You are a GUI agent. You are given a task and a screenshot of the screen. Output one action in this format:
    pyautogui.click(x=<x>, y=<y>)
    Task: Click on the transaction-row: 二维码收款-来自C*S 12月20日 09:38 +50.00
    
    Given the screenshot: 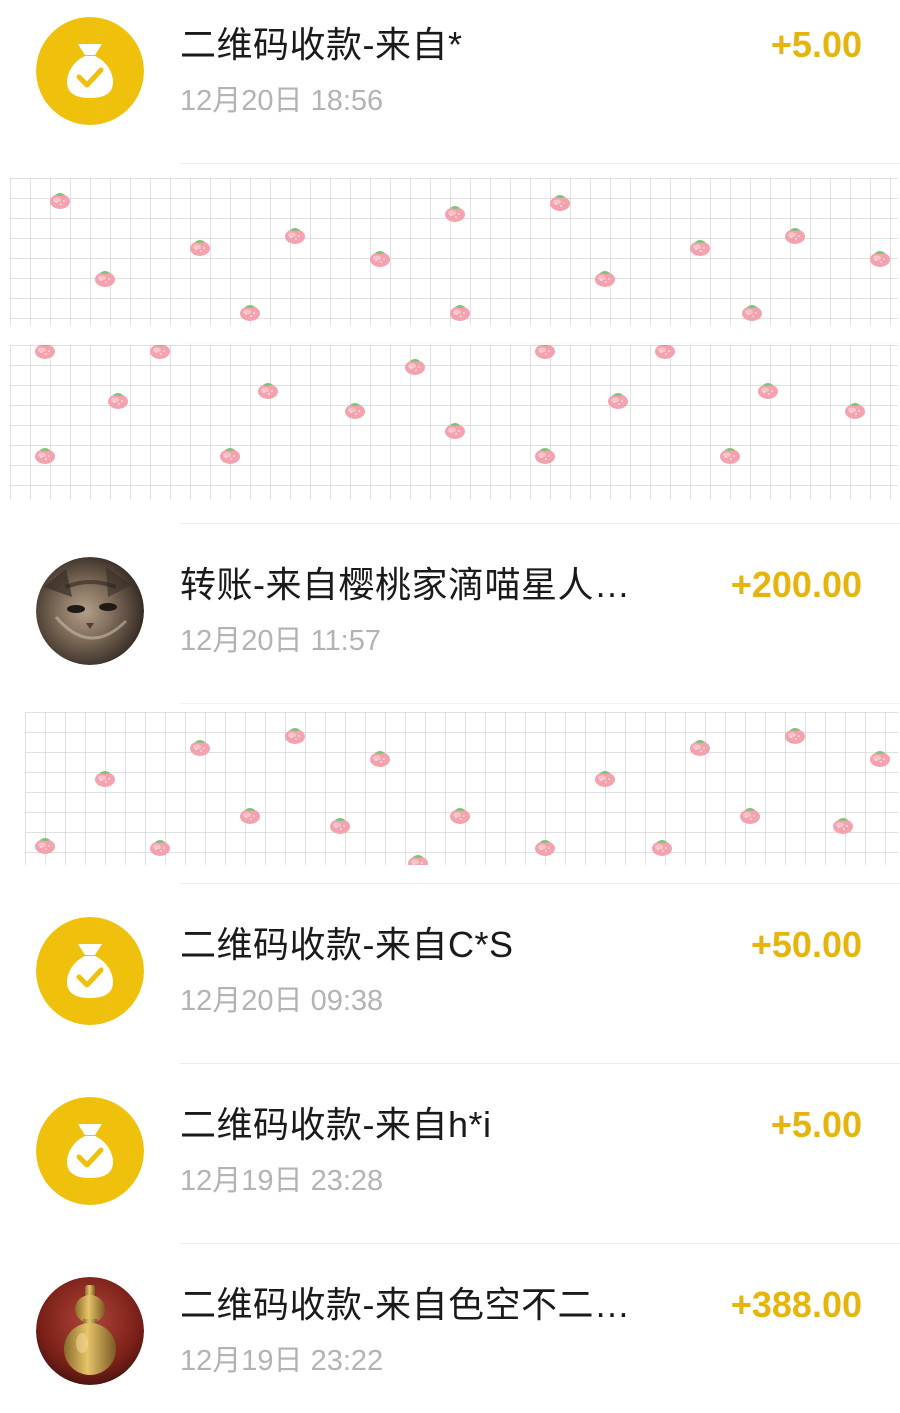 What is the action you would take?
    pyautogui.click(x=450, y=973)
    